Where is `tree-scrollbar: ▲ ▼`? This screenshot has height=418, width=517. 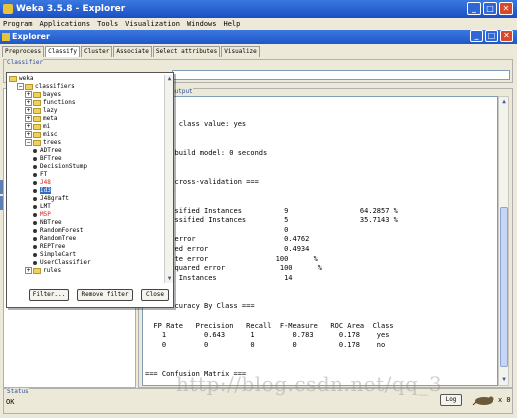
tree-scrollbar: ▲ ▼ is located at coordinates (168, 179).